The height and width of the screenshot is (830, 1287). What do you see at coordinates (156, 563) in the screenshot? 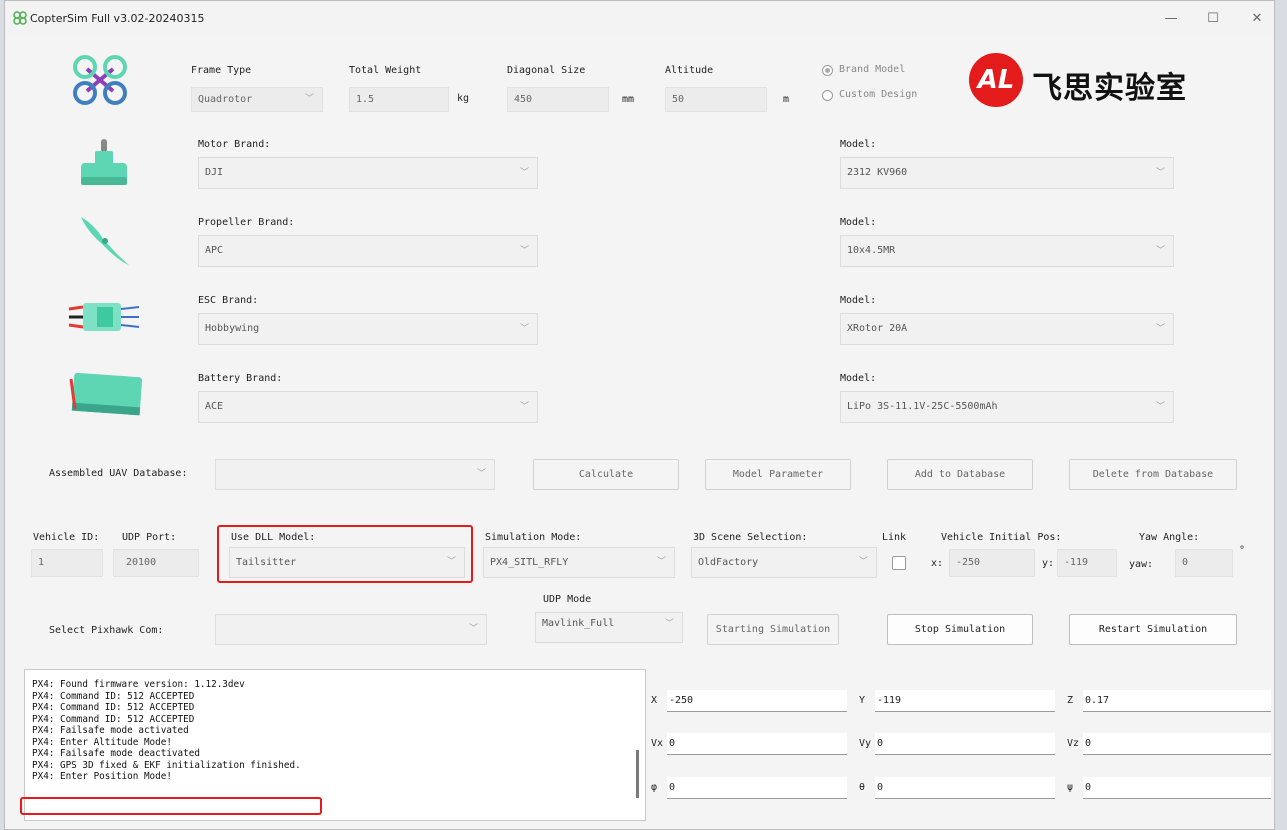
I see `udp-port-input: 20100` at bounding box center [156, 563].